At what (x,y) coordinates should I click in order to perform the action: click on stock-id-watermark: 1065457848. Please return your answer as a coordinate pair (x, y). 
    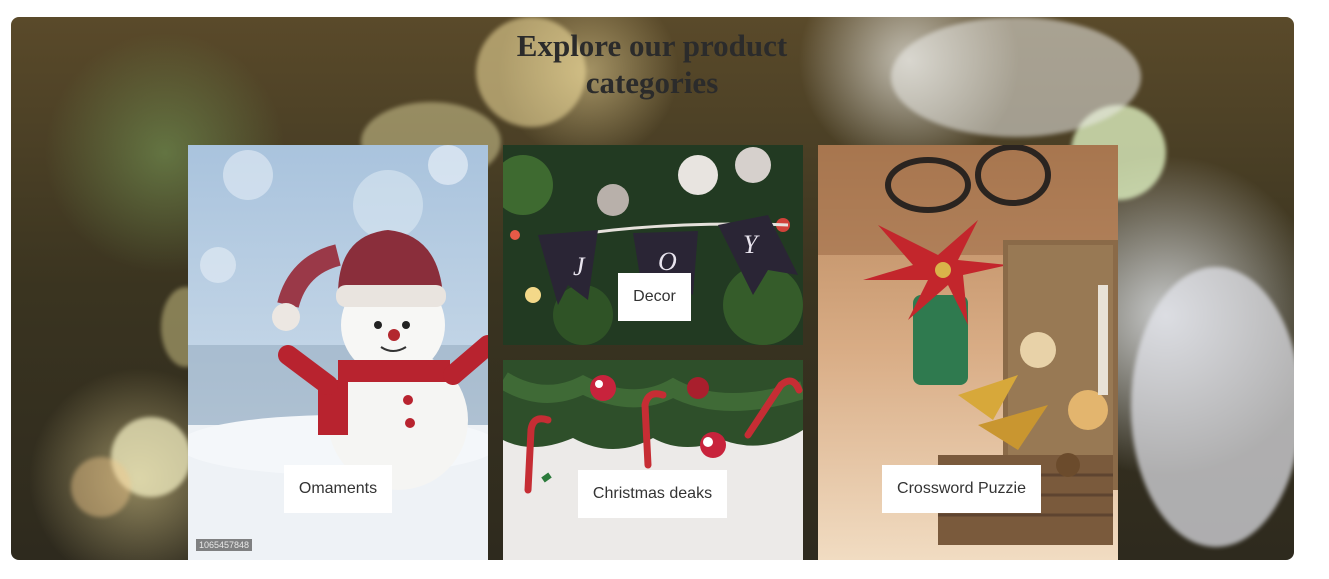
    Looking at the image, I should click on (224, 545).